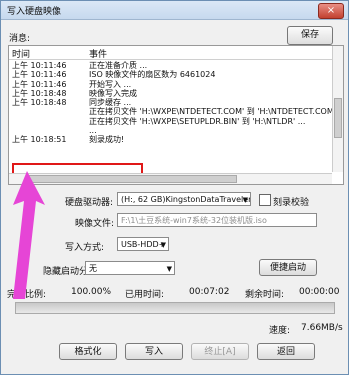 The width and height of the screenshot is (349, 375). I want to click on image-file-label: 映像文件:, so click(95, 224).